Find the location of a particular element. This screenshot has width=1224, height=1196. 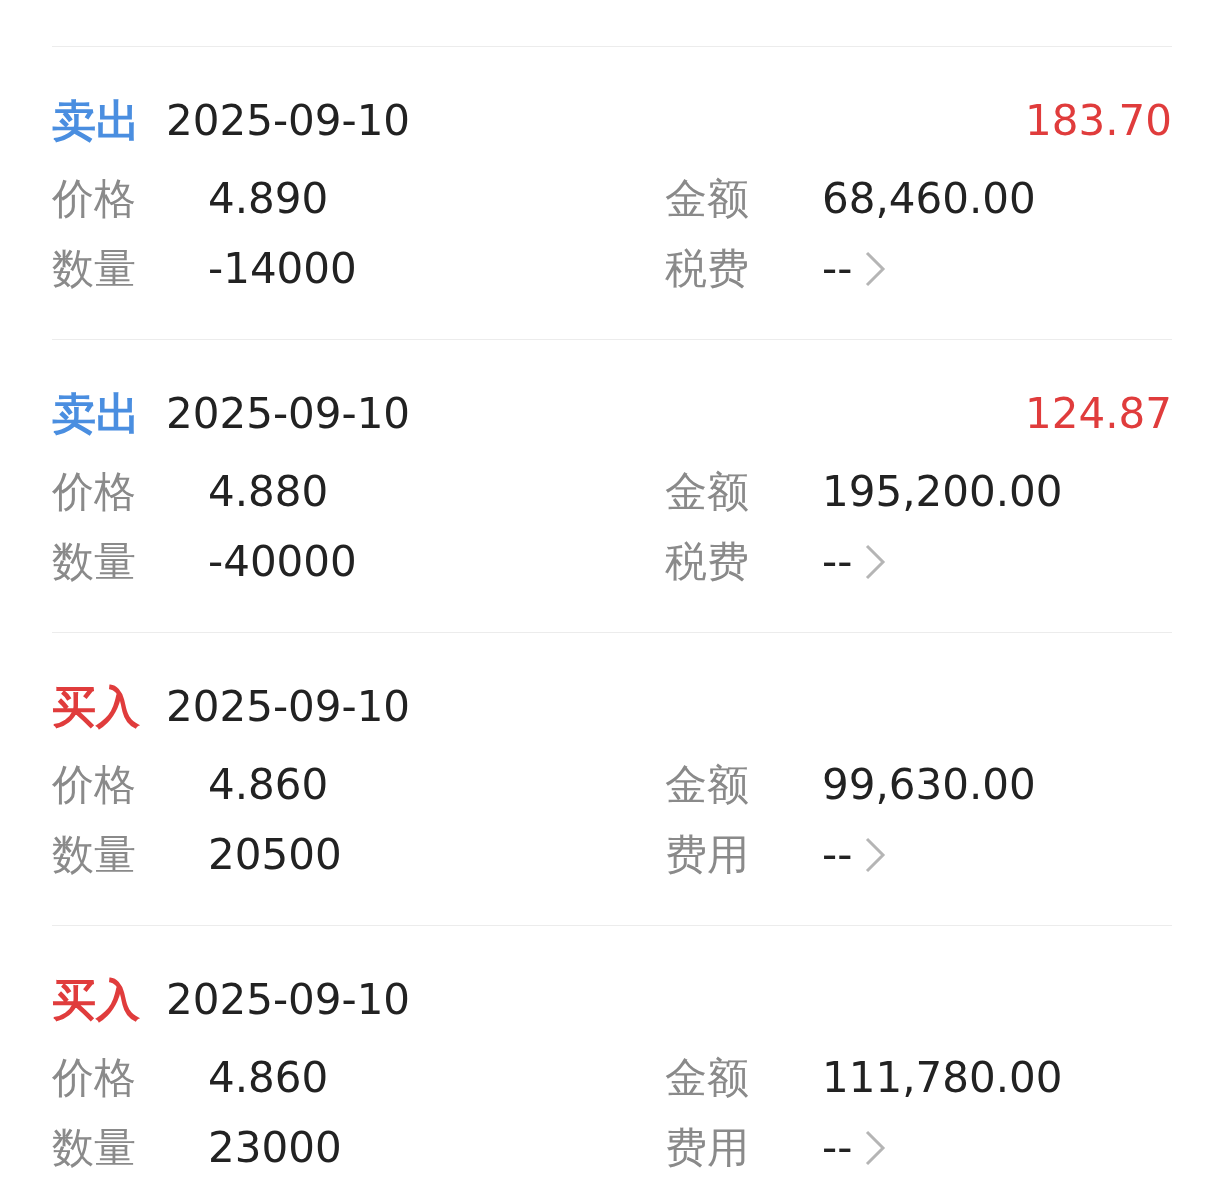

field-value: -40000 is located at coordinates (282, 562).